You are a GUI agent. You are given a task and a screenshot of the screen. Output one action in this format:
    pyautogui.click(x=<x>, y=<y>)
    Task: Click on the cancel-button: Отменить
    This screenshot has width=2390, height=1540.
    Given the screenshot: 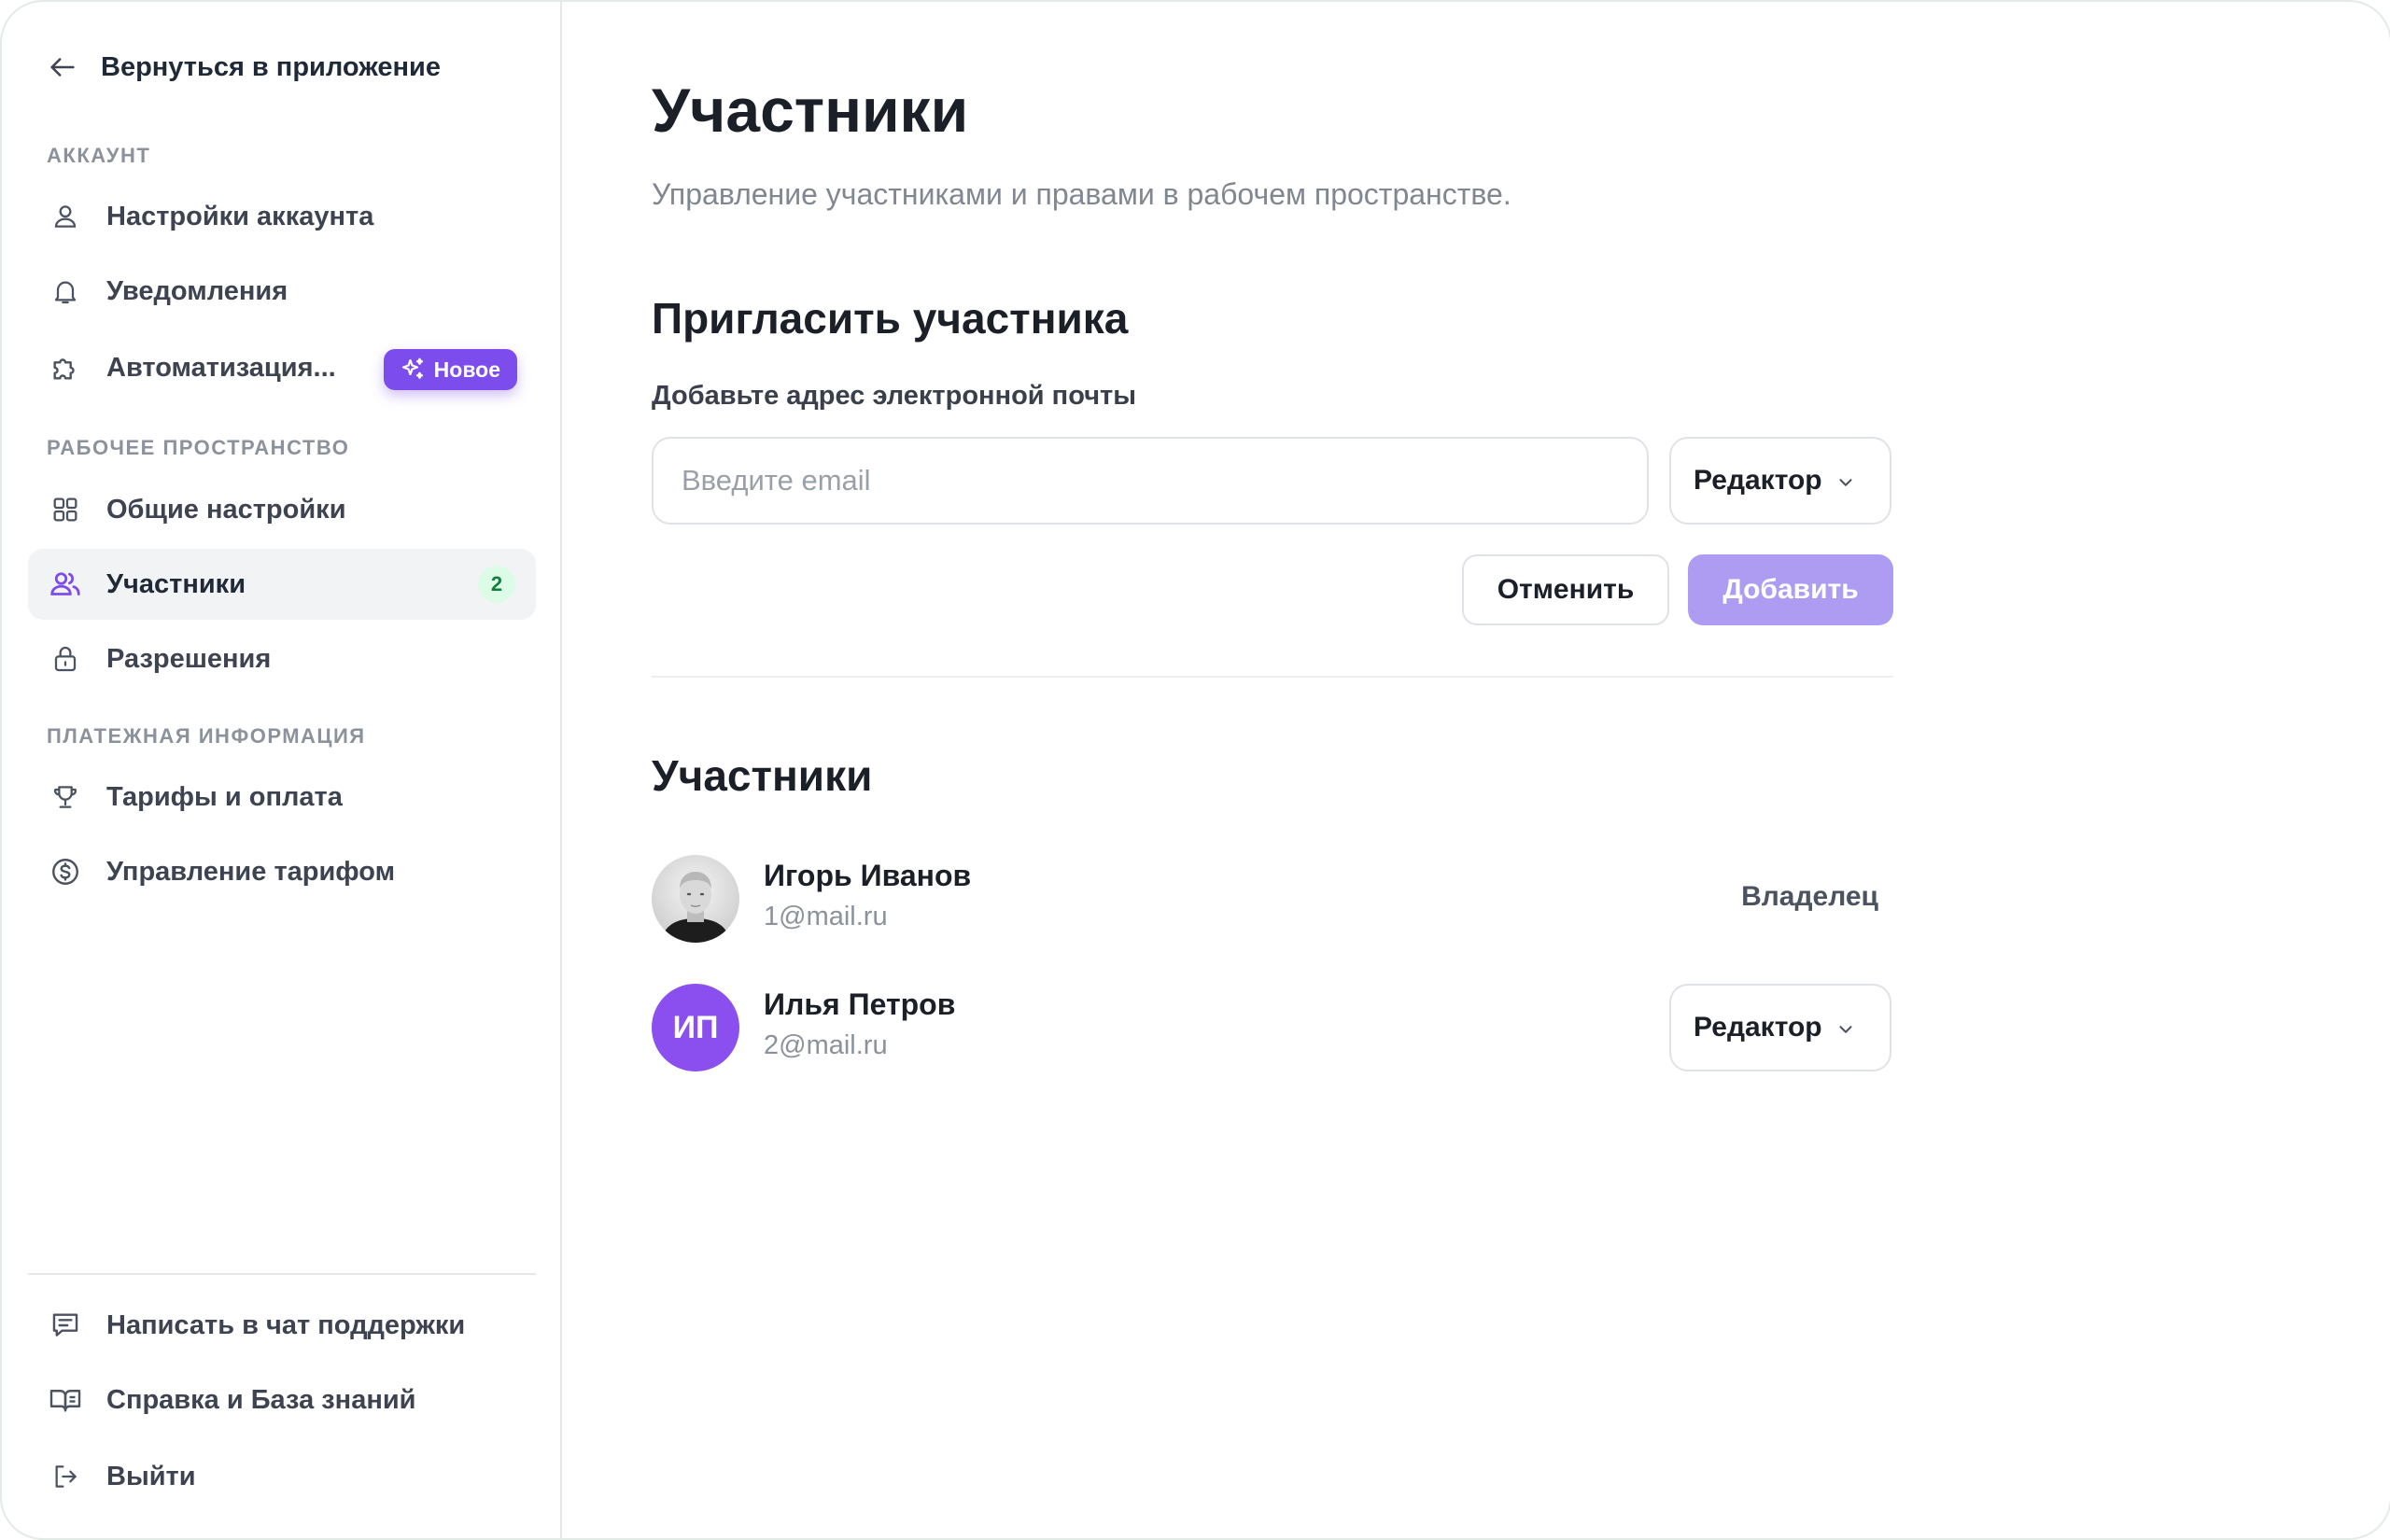 What is the action you would take?
    pyautogui.click(x=1565, y=589)
    